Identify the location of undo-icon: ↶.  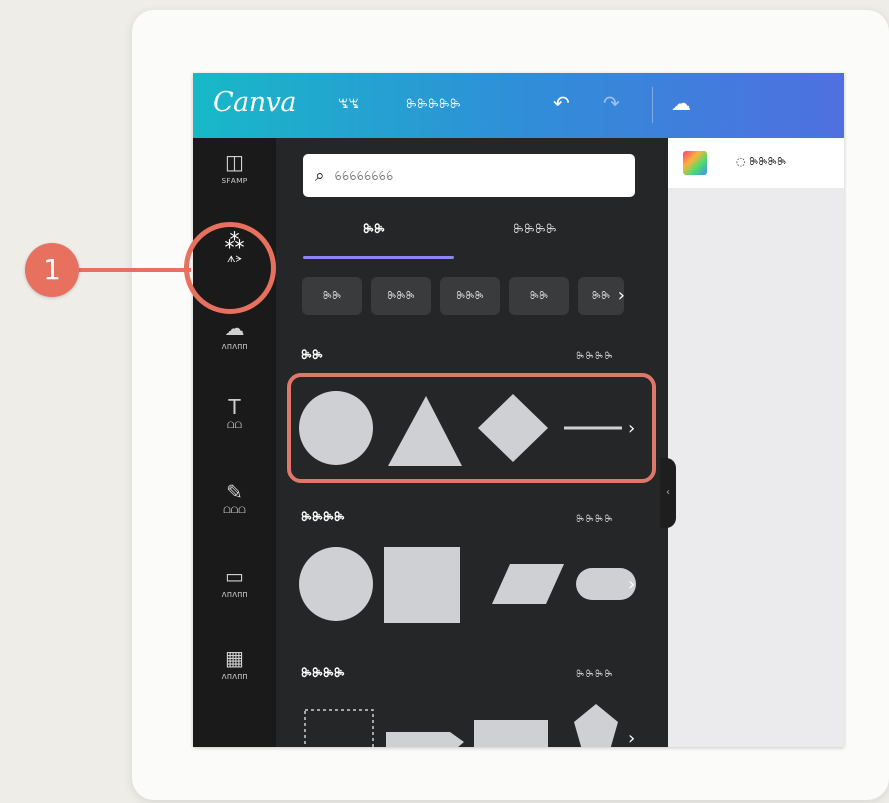
(561, 103).